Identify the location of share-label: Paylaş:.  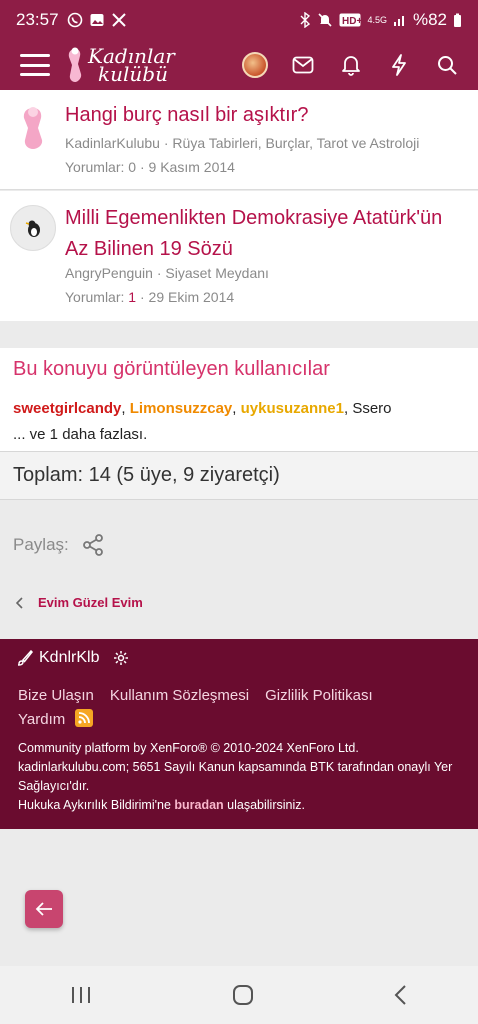
(41, 544).